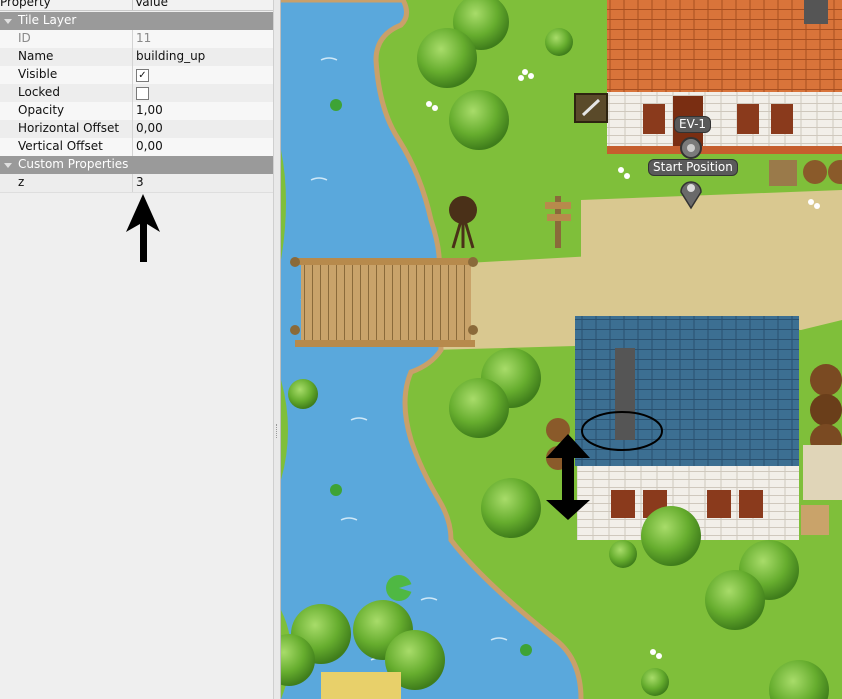 The width and height of the screenshot is (842, 699). I want to click on property-row-z: z 3, so click(136, 183).